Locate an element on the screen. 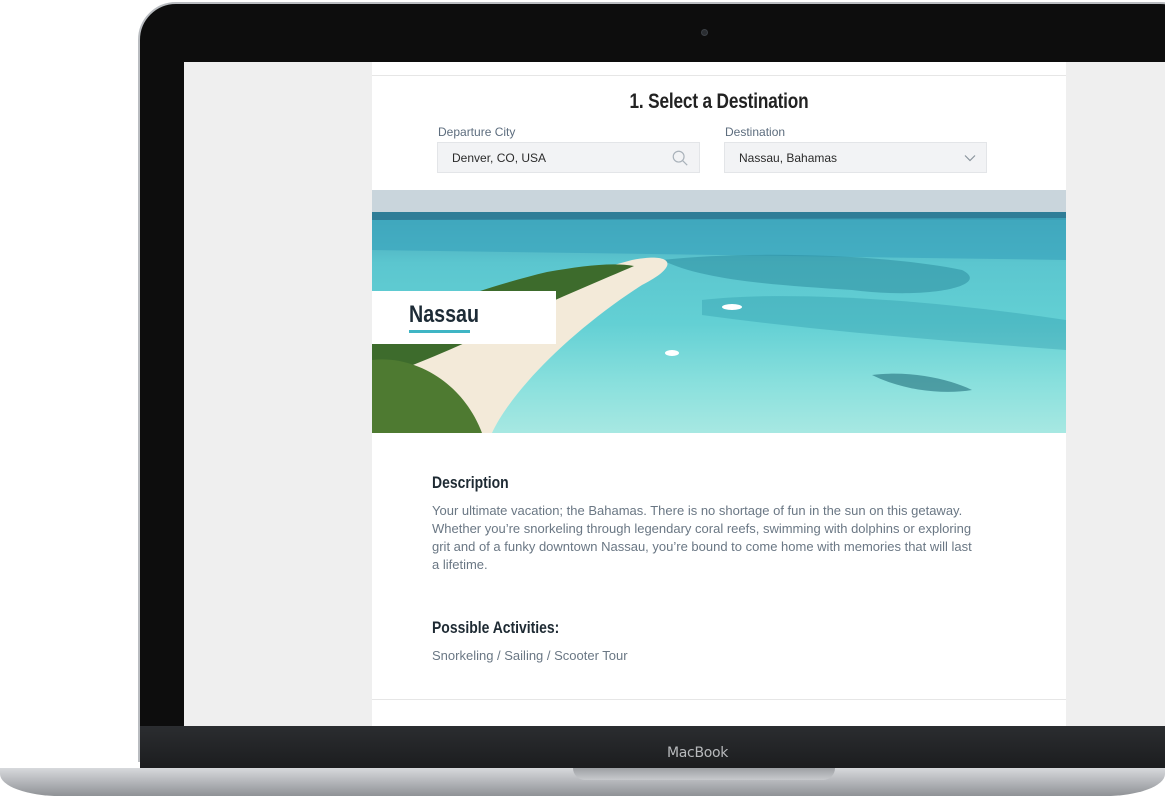 Image resolution: width=1165 pixels, height=796 pixels. departure-city-input: Denver, CO, USA is located at coordinates (568, 157).